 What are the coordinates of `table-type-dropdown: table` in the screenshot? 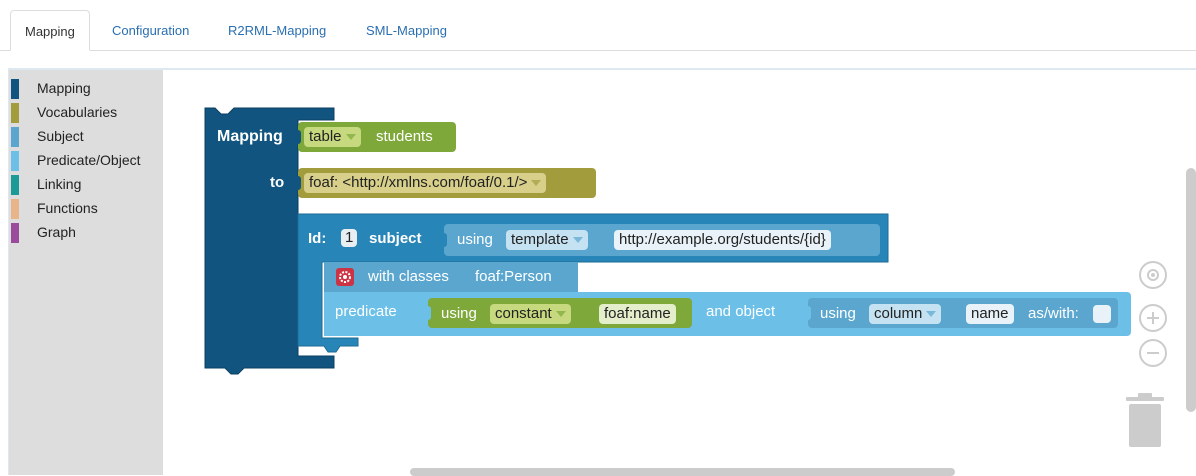 It's located at (332, 137).